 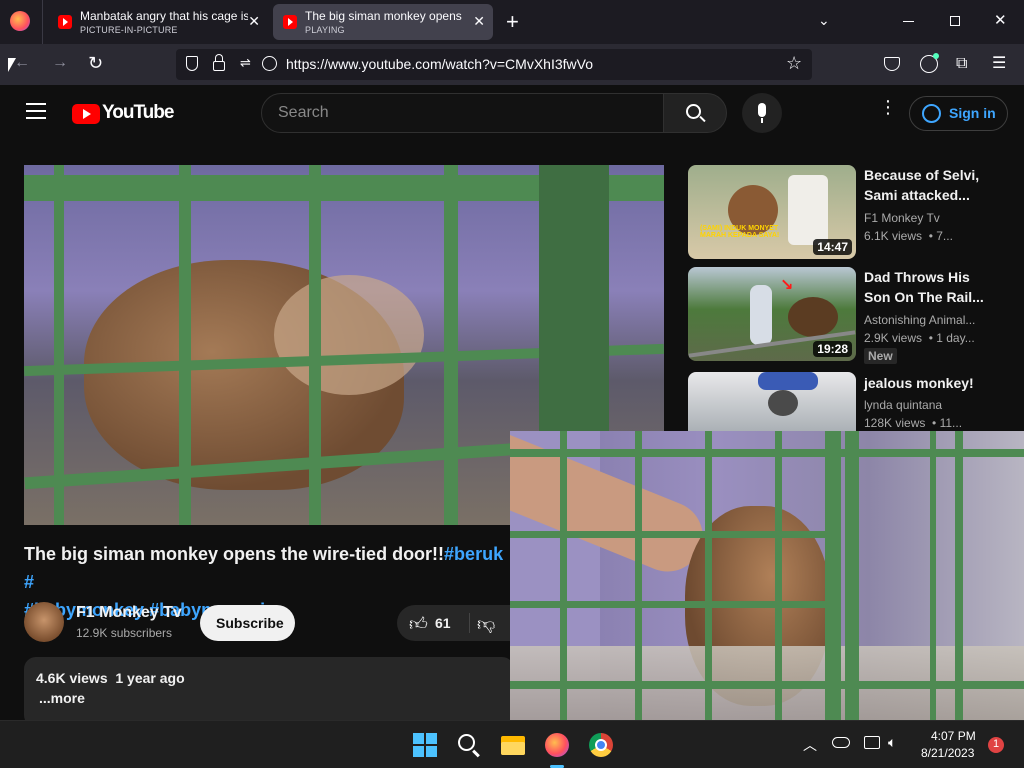 I want to click on voice-search-button, so click(x=762, y=113).